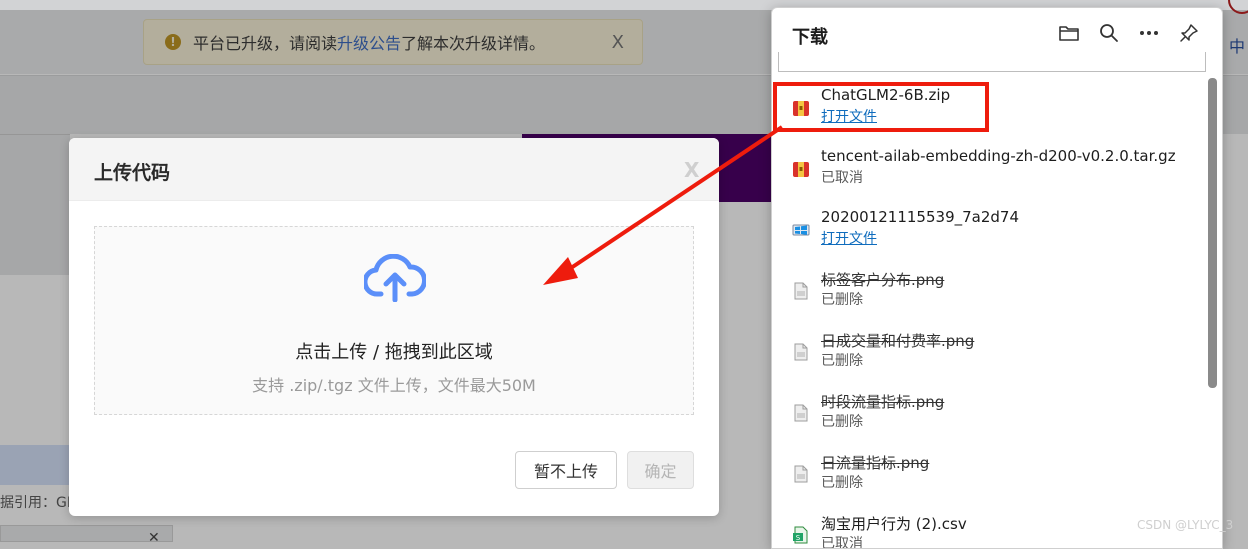  What do you see at coordinates (473, 43) in the screenshot?
I see `notice-text-after: 了解本次升级详情。` at bounding box center [473, 43].